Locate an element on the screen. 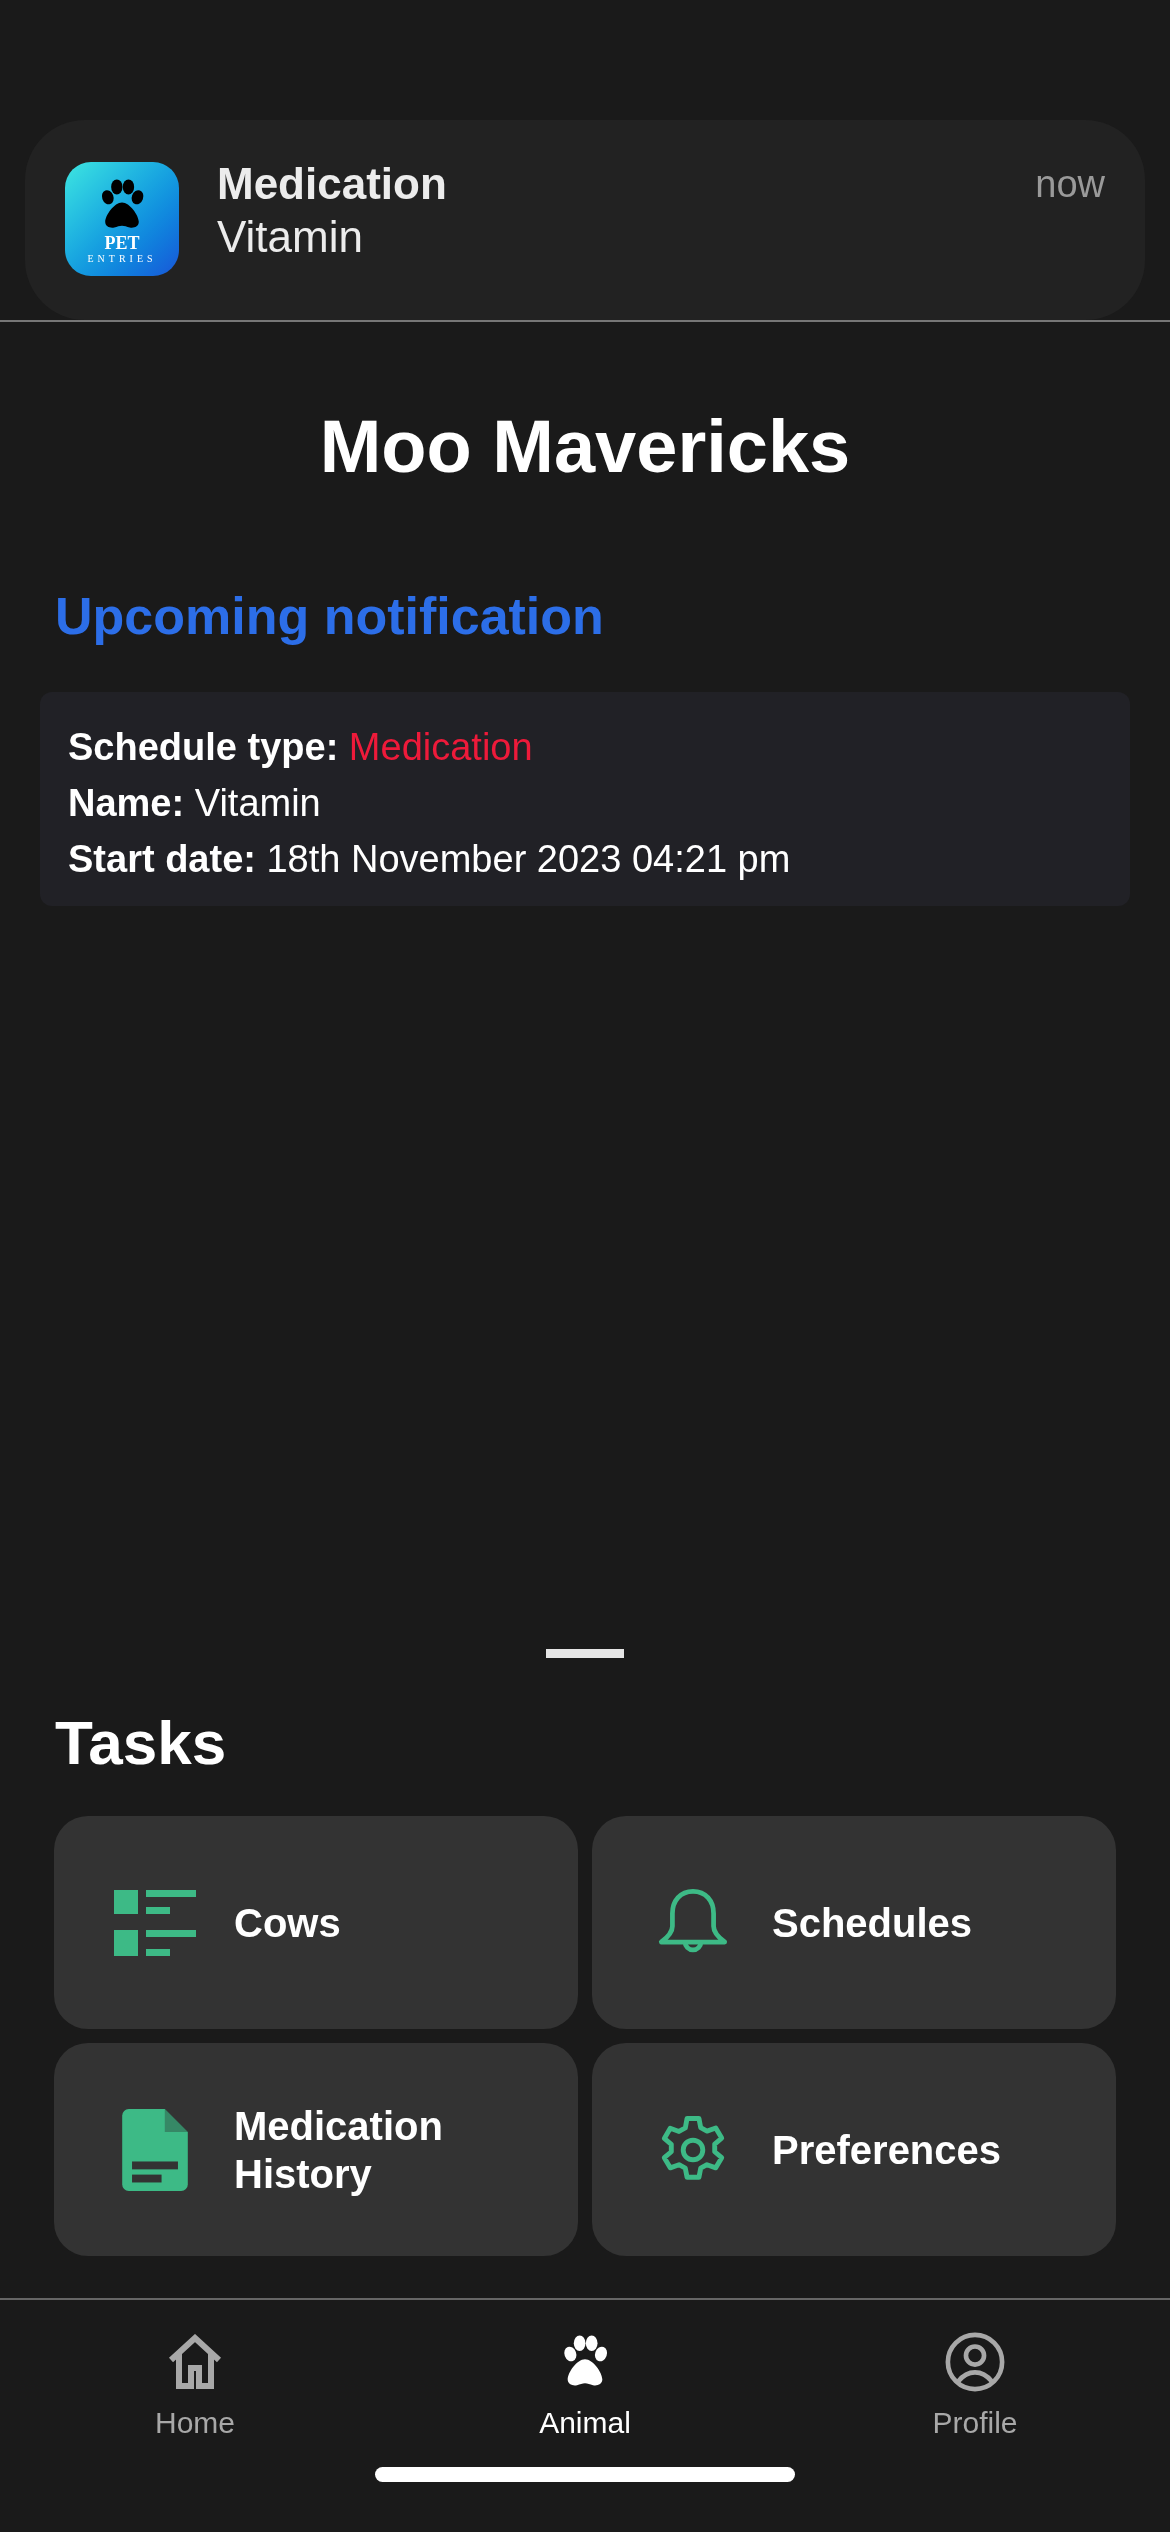 The height and width of the screenshot is (2532, 1170). notification-time: now is located at coordinates (1070, 184).